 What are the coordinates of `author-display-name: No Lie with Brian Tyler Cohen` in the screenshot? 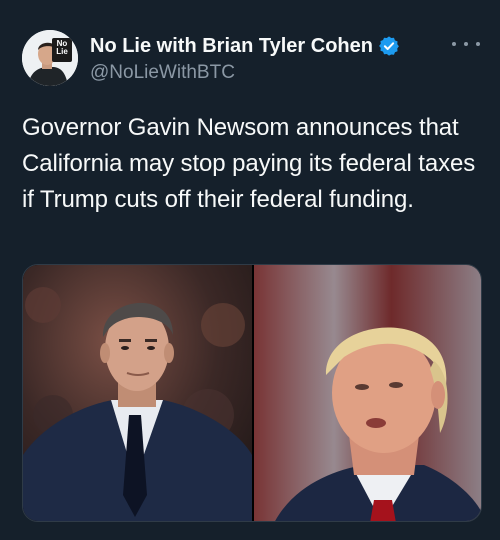 It's located at (231, 46).